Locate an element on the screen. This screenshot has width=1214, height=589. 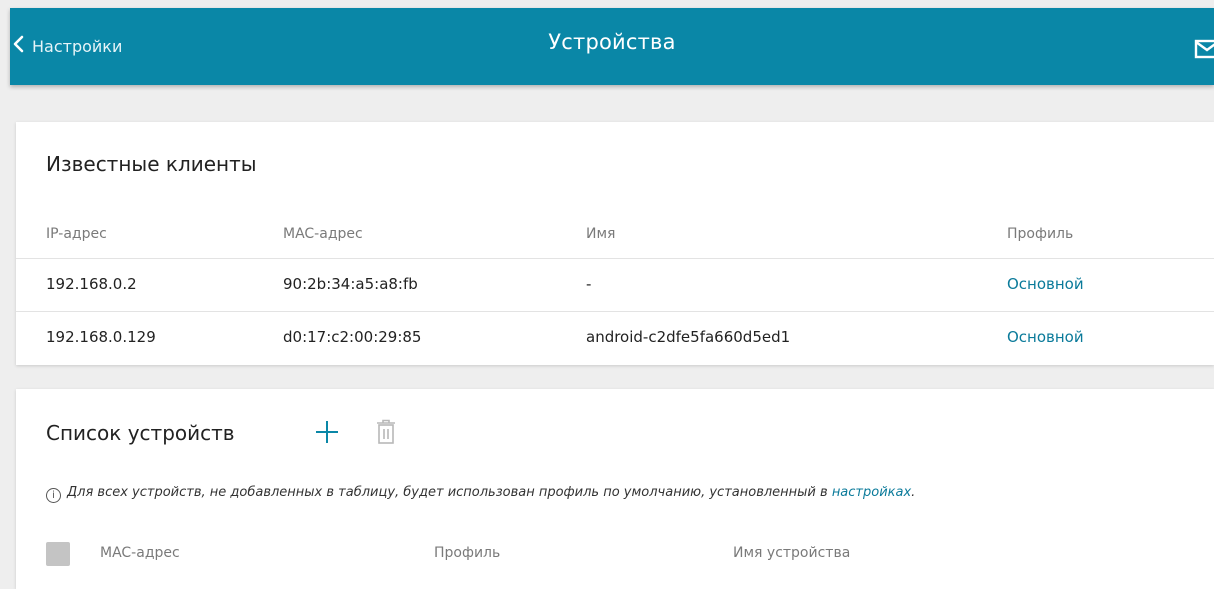
device-list-title: Список устройств is located at coordinates (140, 433).